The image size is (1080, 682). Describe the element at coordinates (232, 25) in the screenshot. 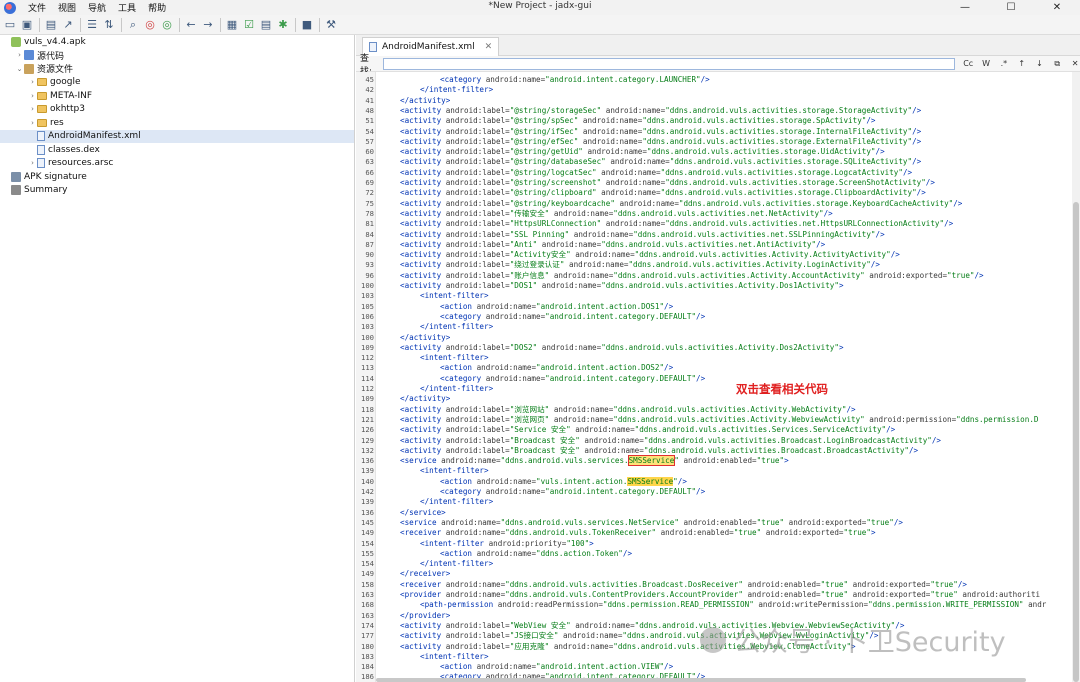

I see `quark-icon: ▦` at that location.